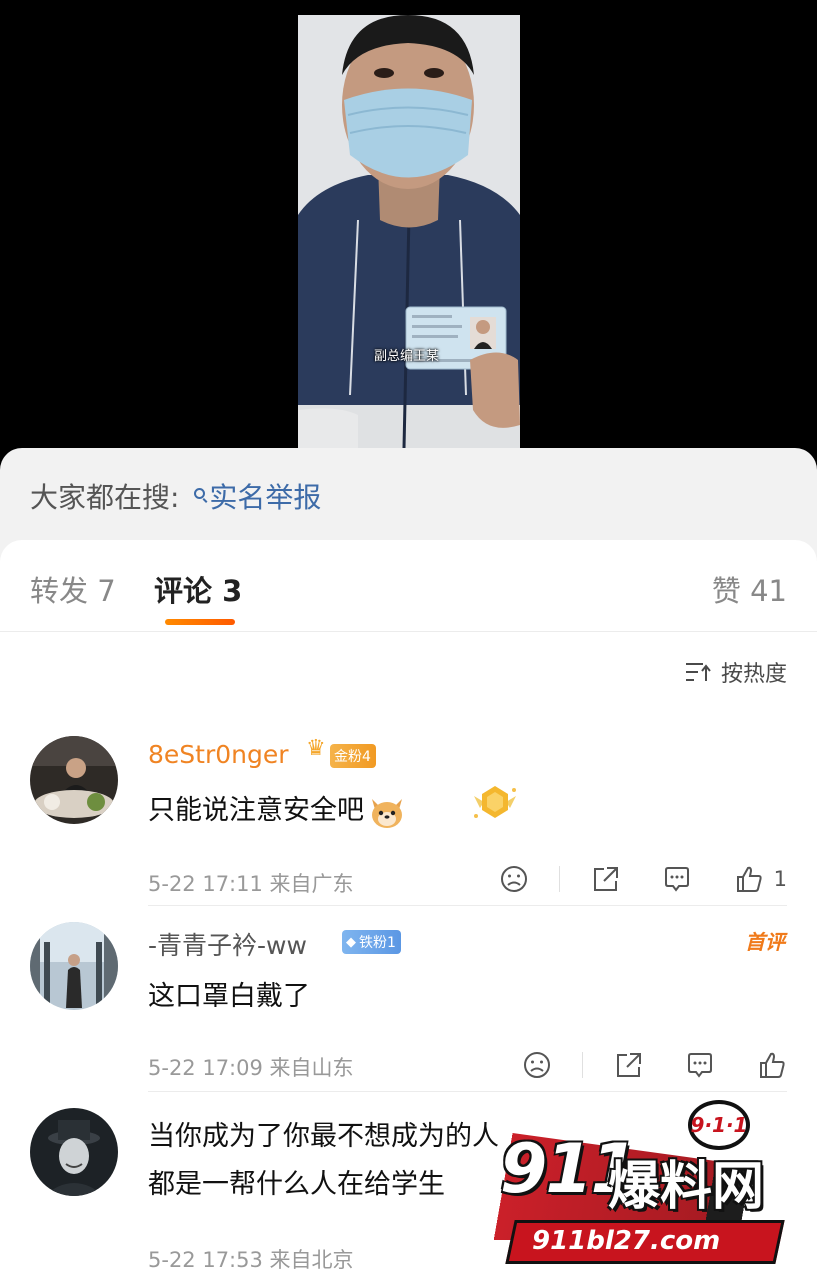  I want to click on comment-text-content: 只能说注意安全吧, so click(256, 810).